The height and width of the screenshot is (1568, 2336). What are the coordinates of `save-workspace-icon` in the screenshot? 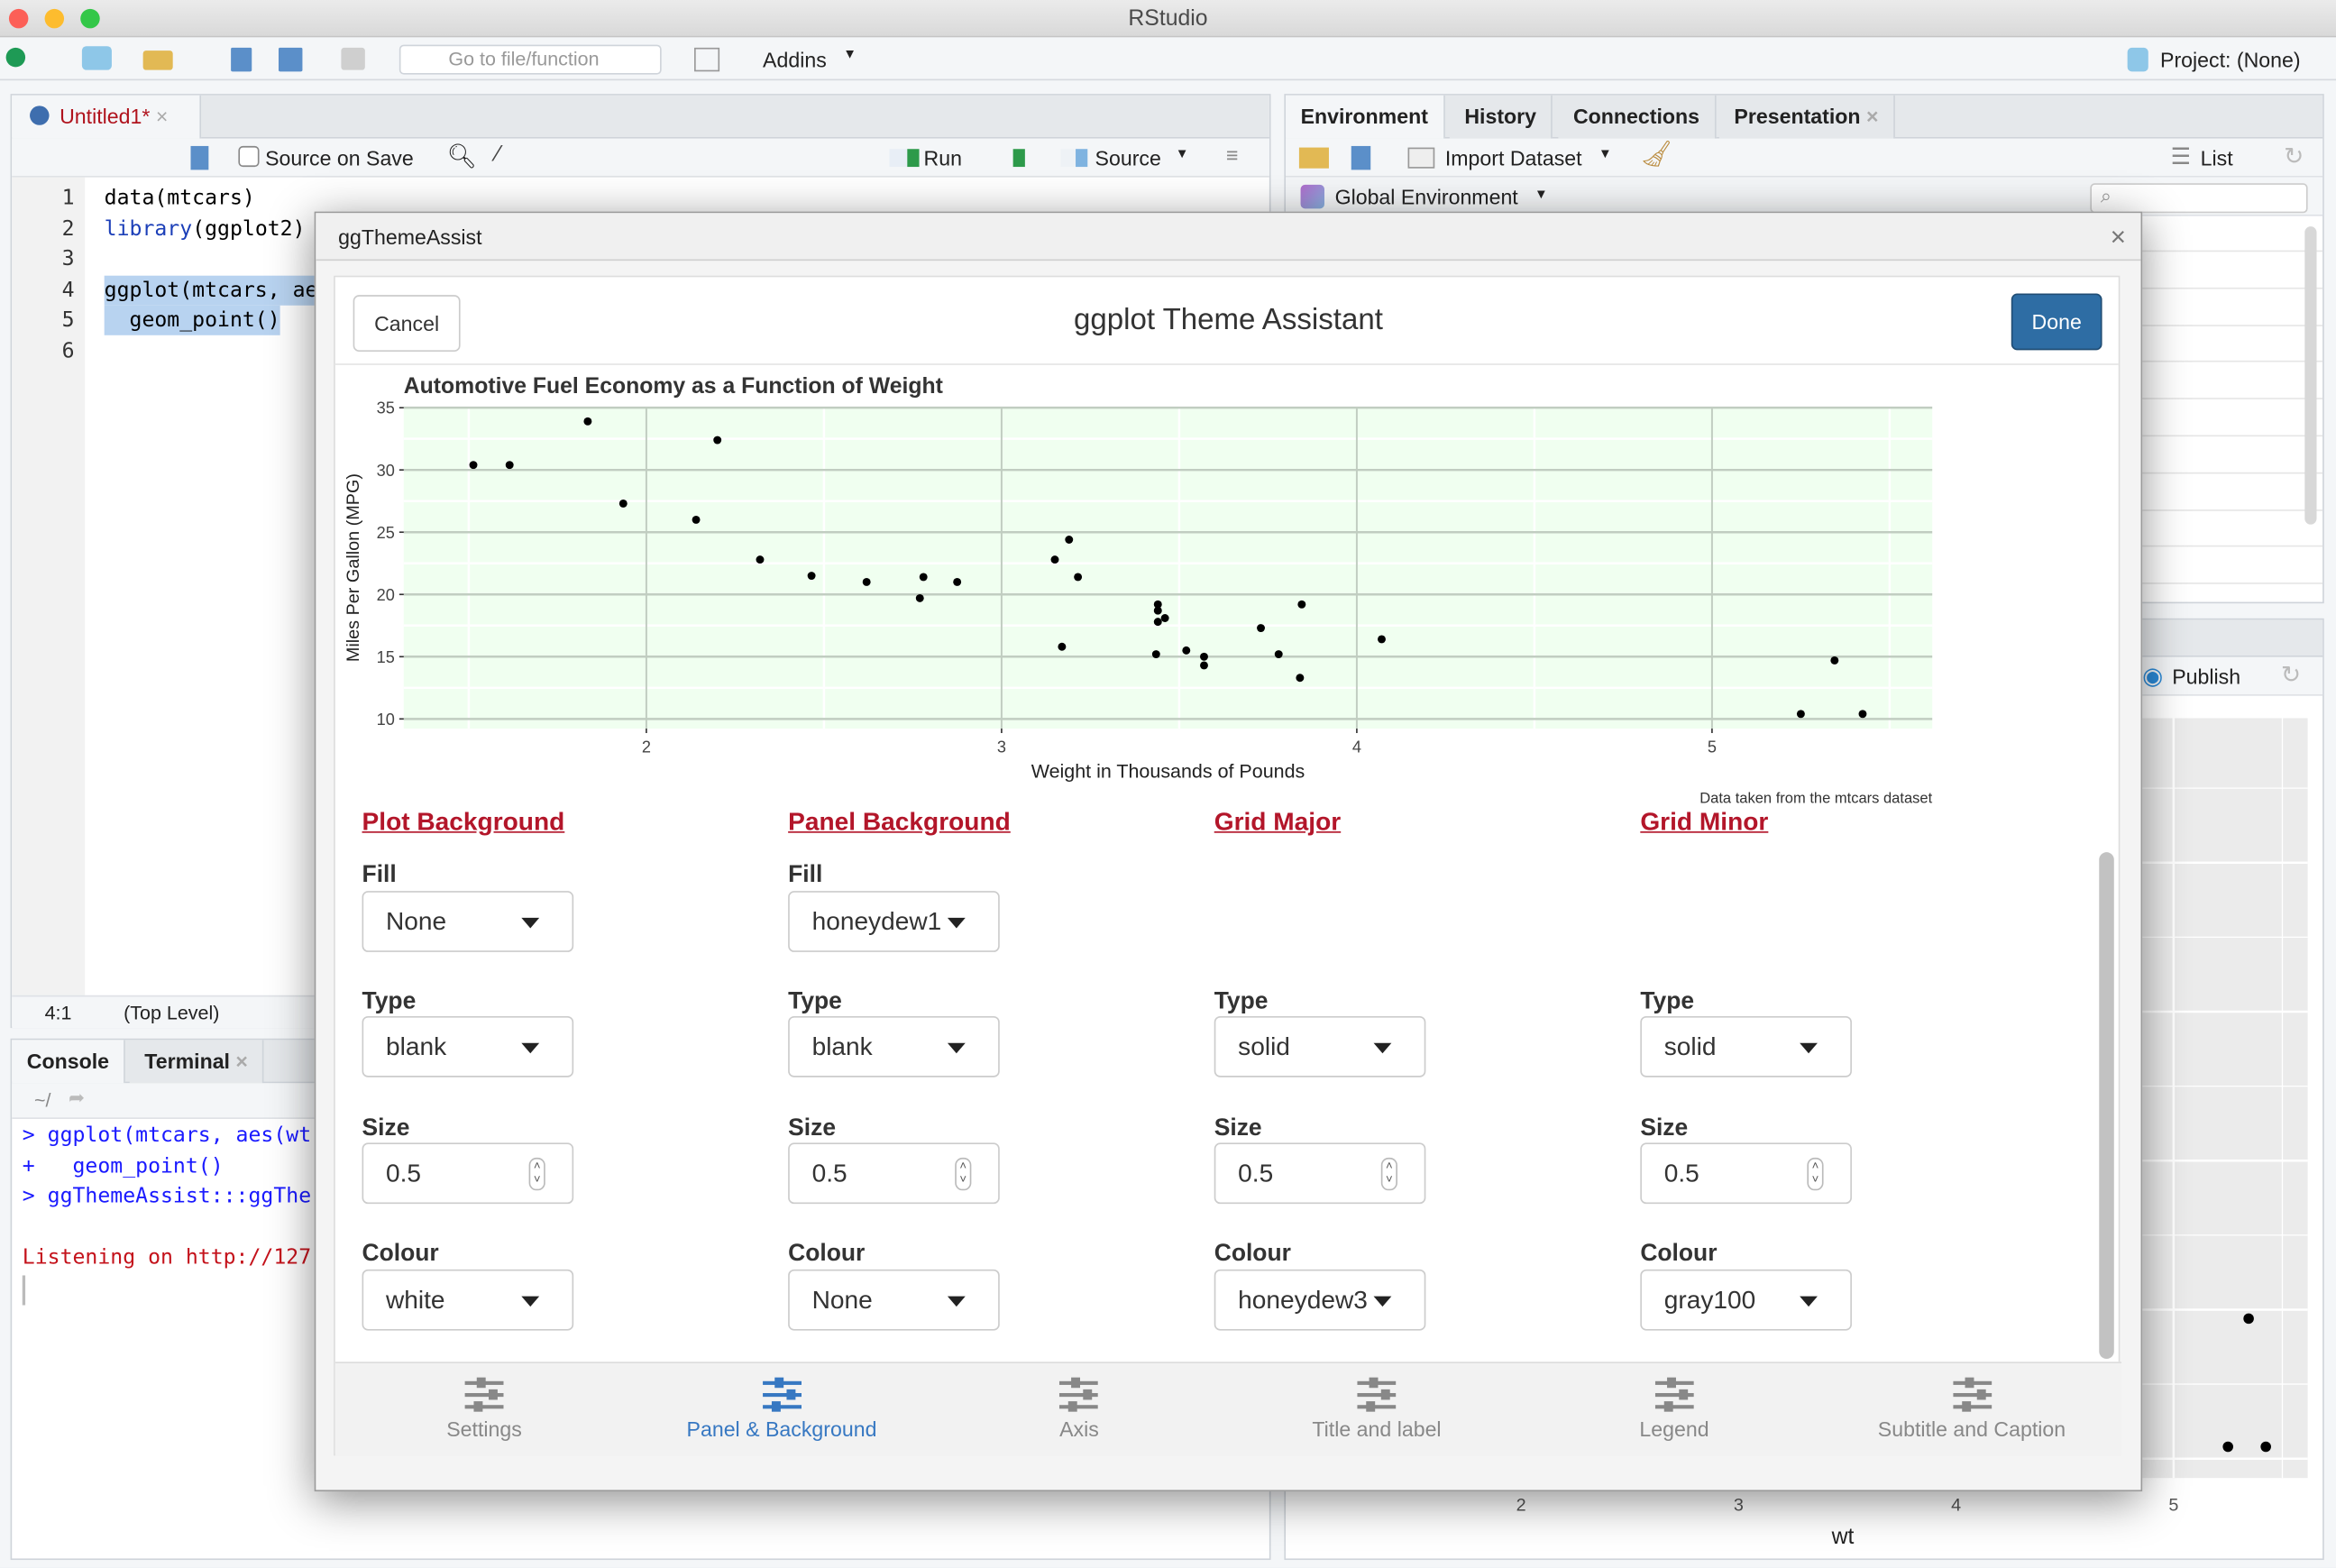 It's located at (1361, 157).